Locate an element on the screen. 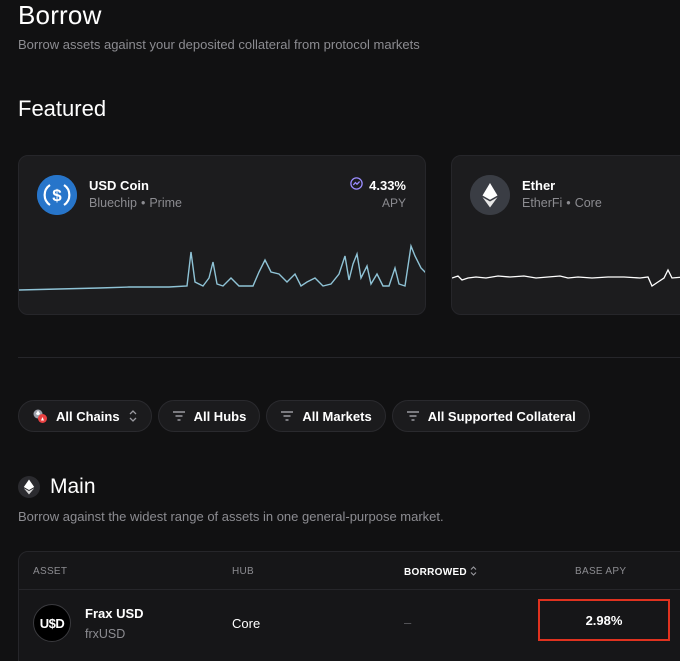 This screenshot has width=680, height=661. main-section-header: Main is located at coordinates (57, 487).